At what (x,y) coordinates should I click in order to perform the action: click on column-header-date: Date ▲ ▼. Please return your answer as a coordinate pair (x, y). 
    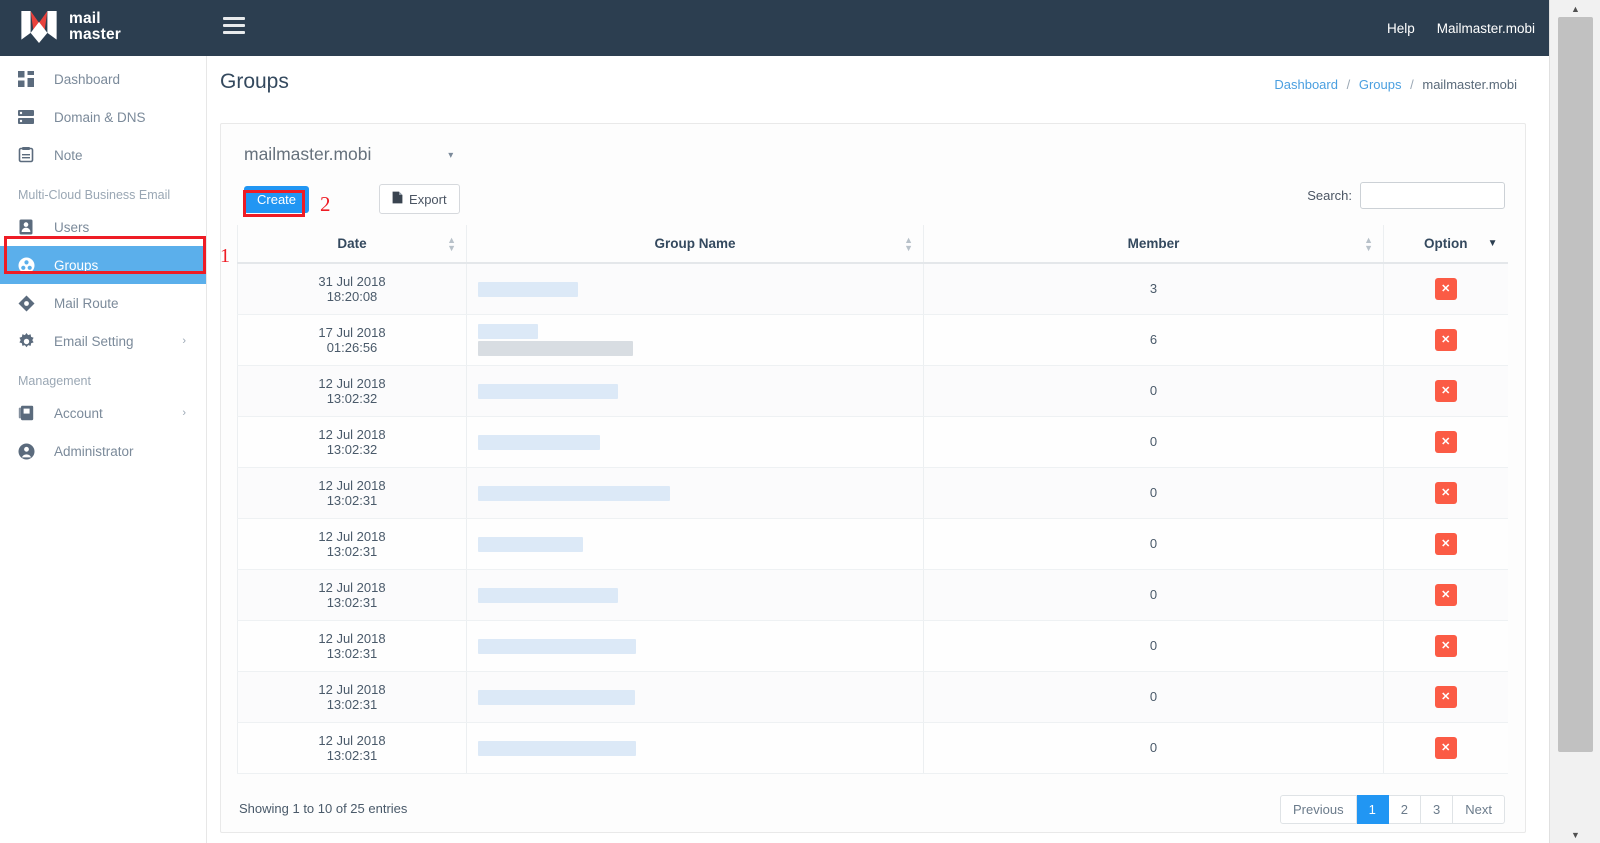
    Looking at the image, I should click on (352, 244).